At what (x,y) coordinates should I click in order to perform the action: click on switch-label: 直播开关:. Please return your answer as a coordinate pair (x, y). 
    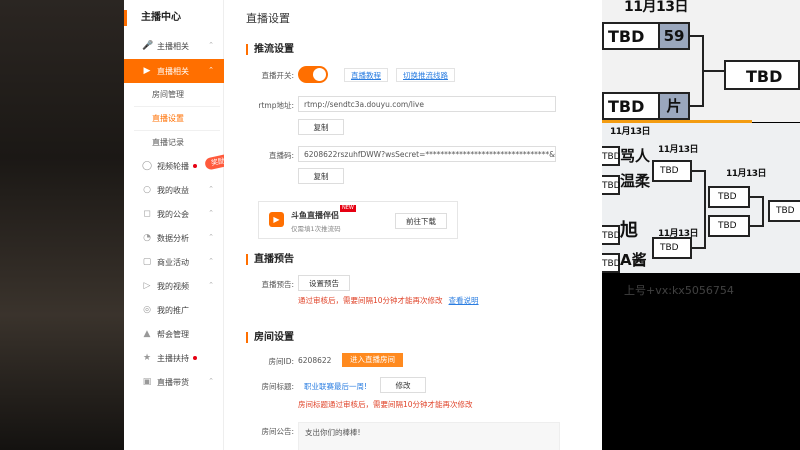
    Looking at the image, I should click on (277, 75).